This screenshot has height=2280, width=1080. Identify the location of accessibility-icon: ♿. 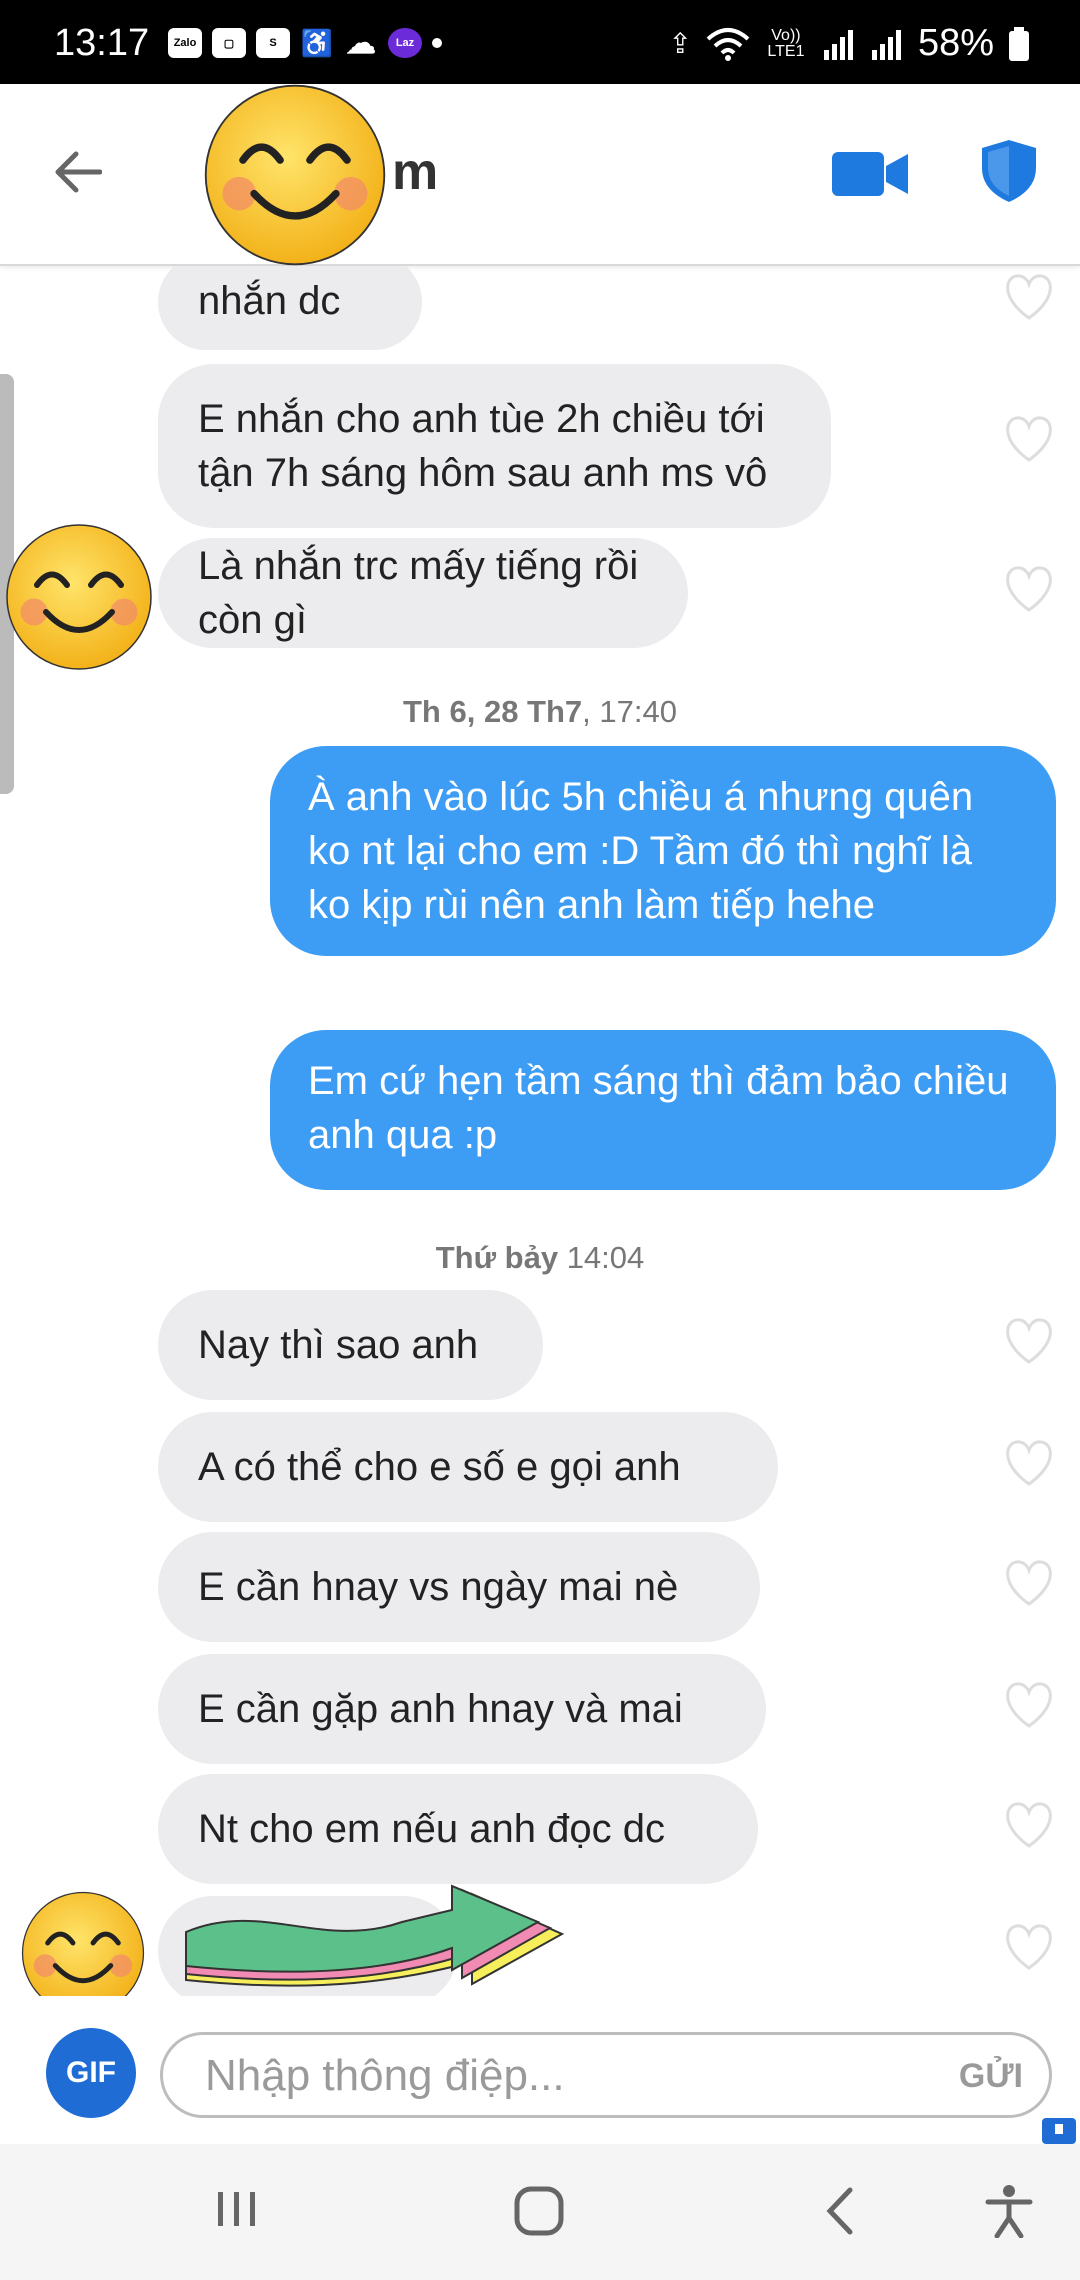
(317, 42).